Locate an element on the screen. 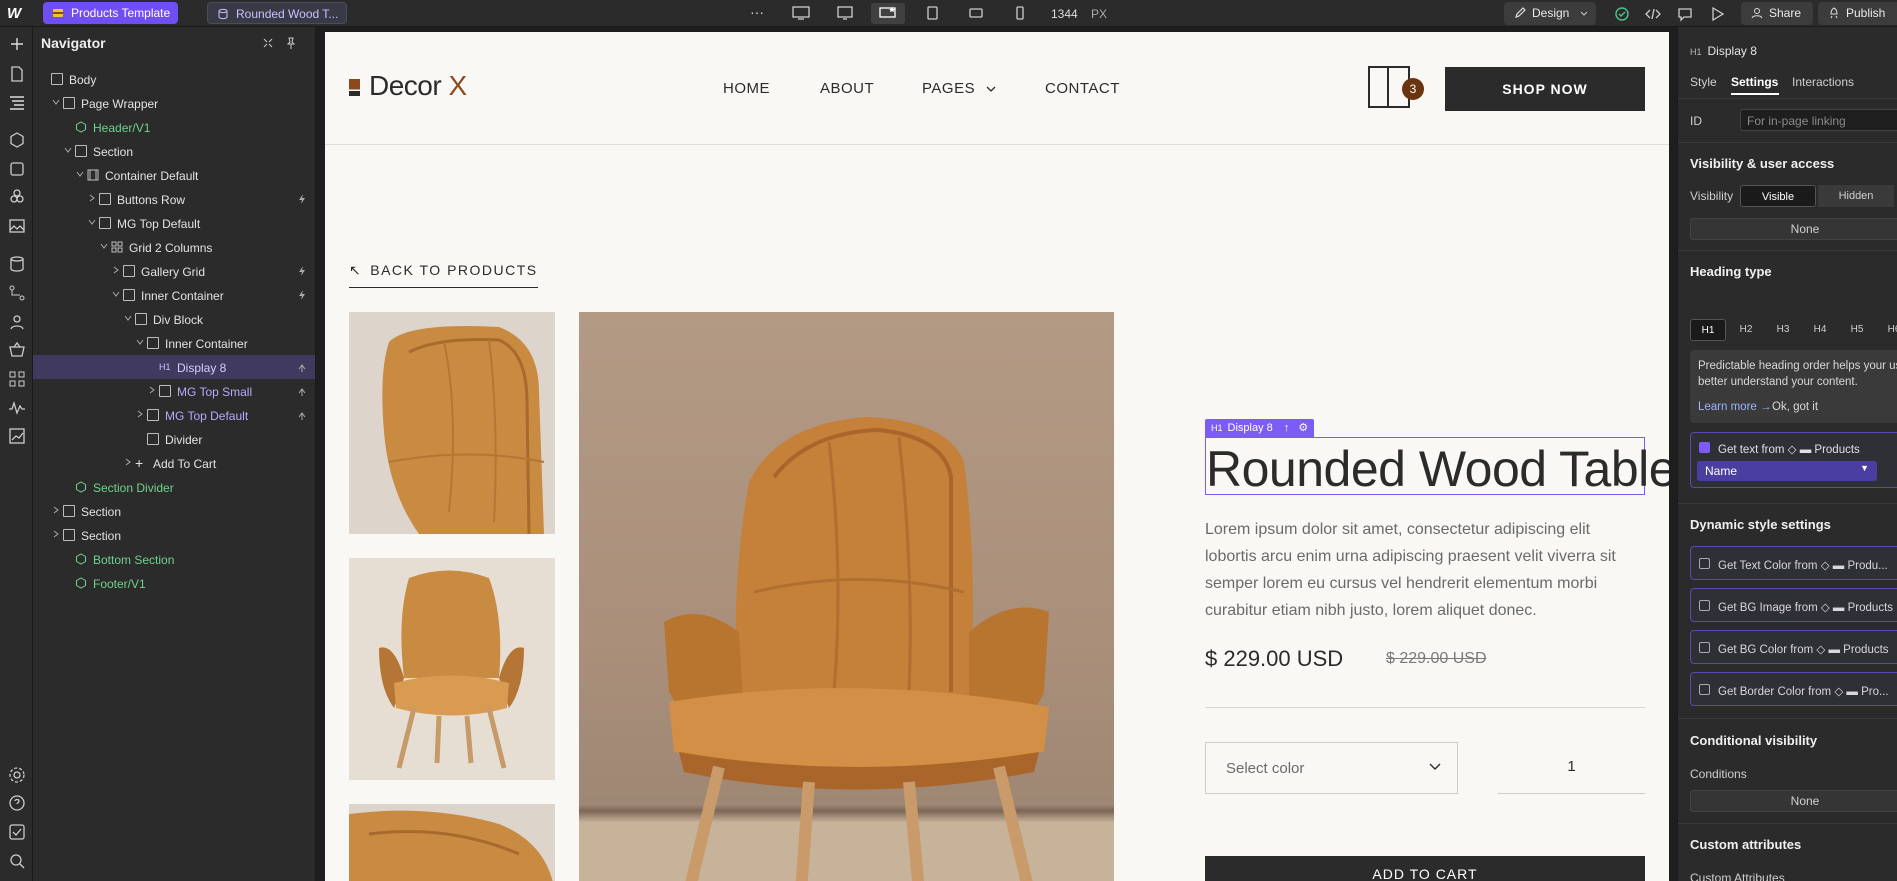 The image size is (1897, 881). conditions-none-button: None is located at coordinates (1793, 801).